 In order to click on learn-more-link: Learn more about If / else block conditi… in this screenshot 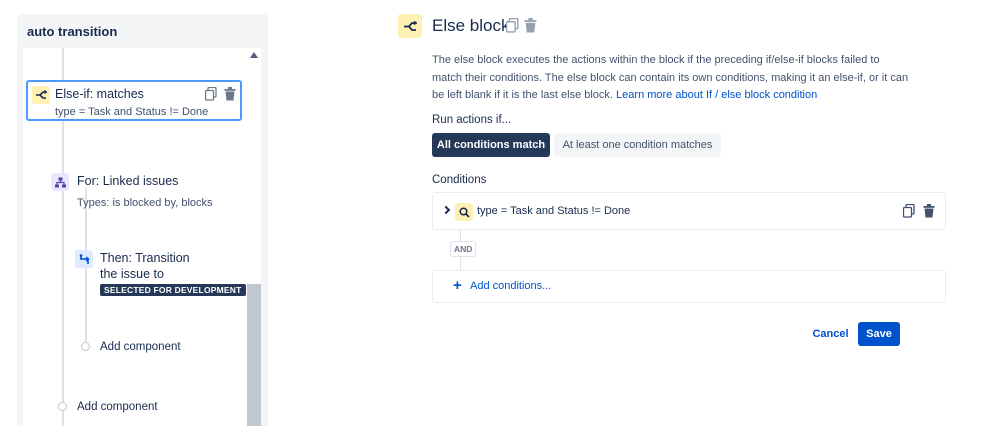, I will do `click(716, 95)`.